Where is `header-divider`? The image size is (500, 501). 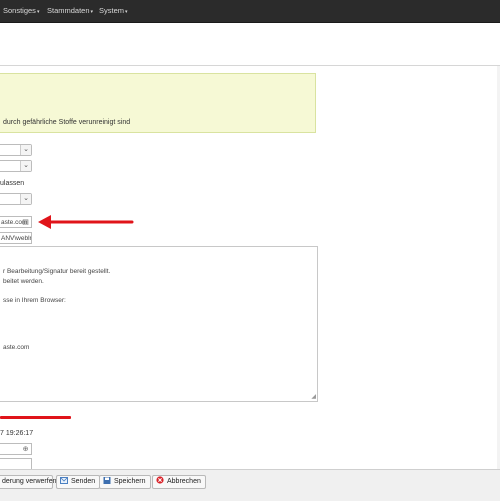 header-divider is located at coordinates (250, 65).